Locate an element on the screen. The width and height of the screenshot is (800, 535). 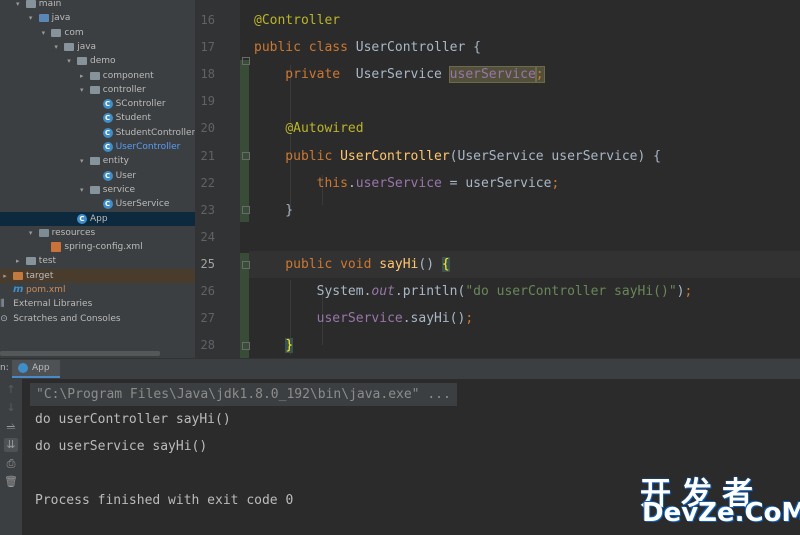
tree-item: m pom.xml is located at coordinates (97, 290).